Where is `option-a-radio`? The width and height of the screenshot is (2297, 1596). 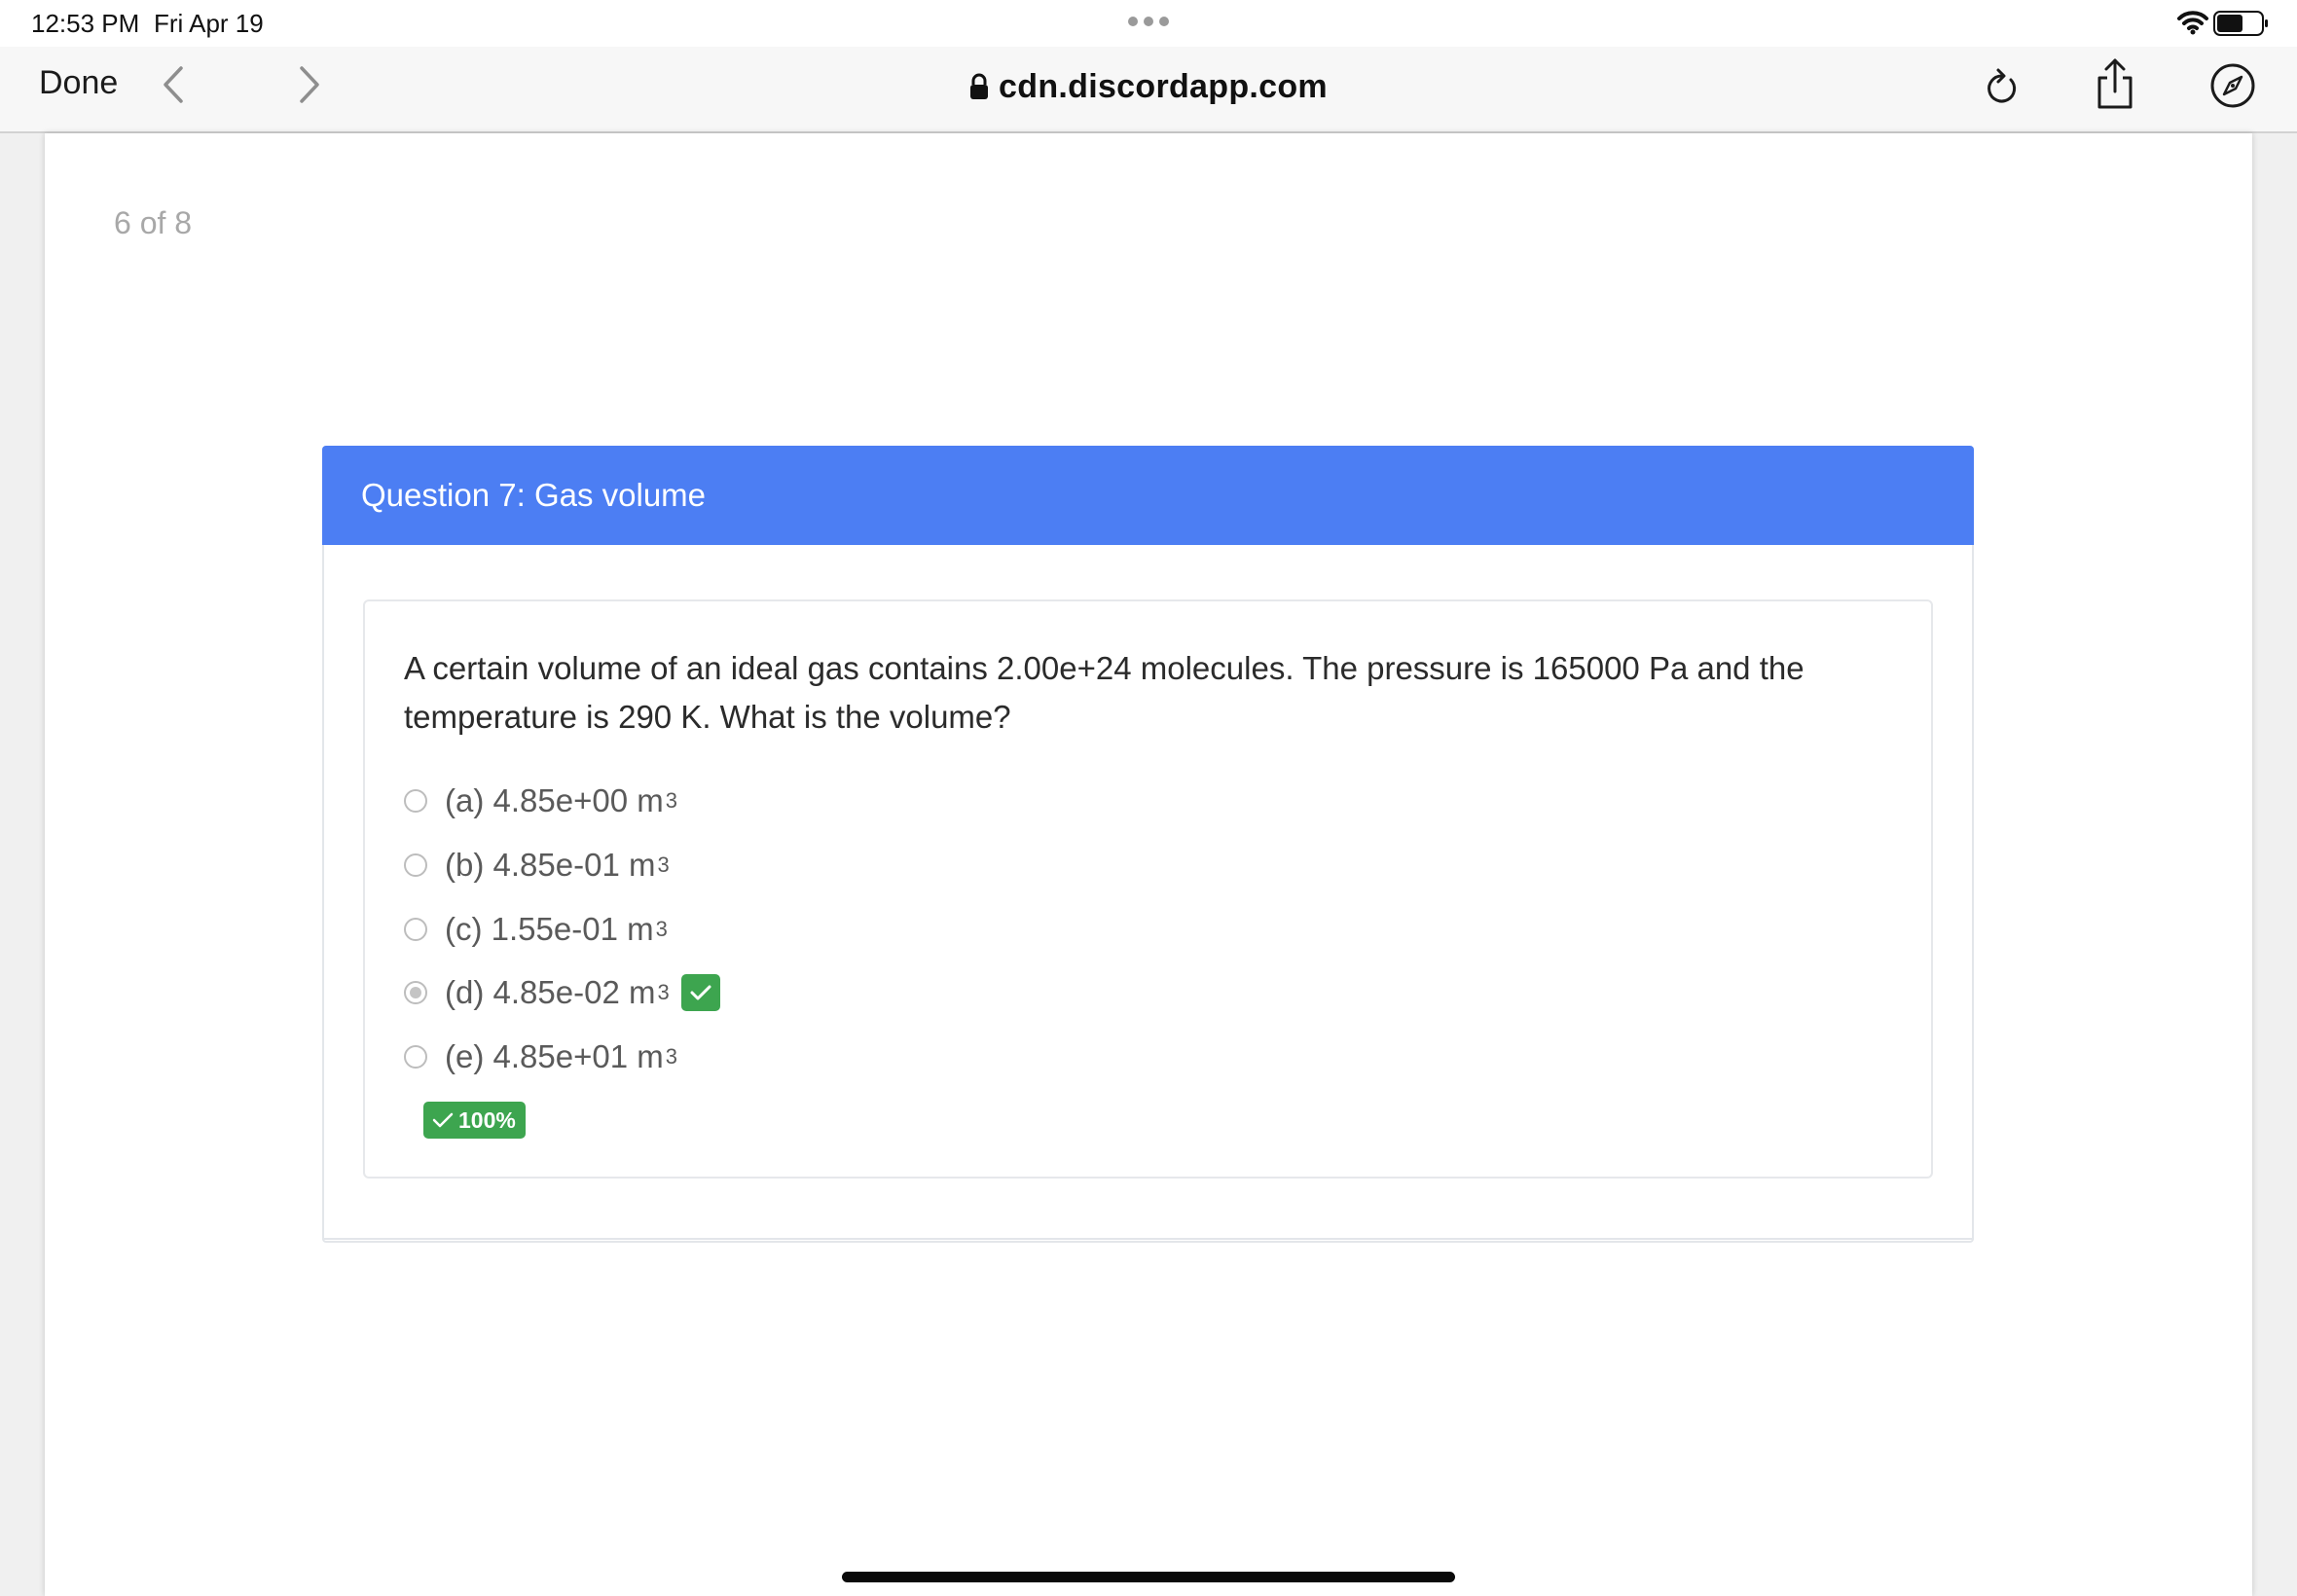
option-a-radio is located at coordinates (415, 801).